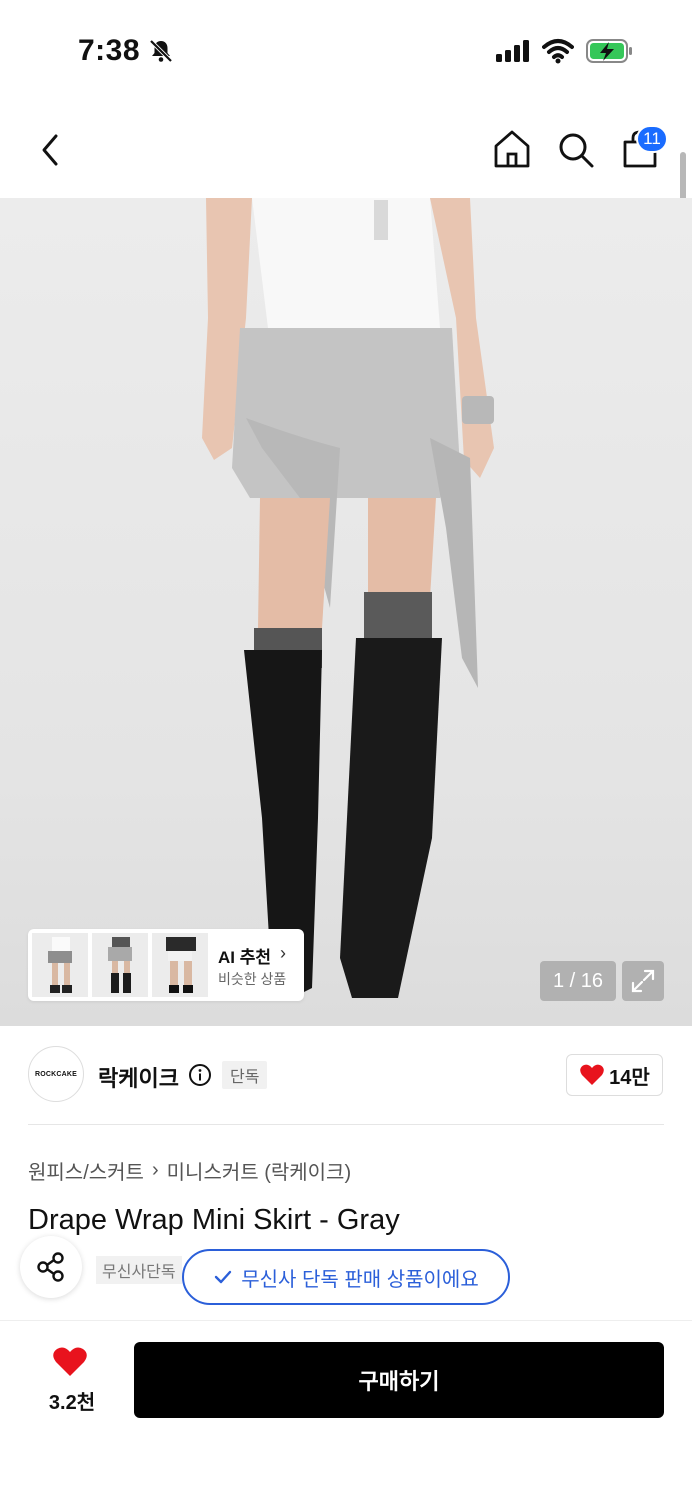 The height and width of the screenshot is (1500, 692). Describe the element at coordinates (512, 149) in the screenshot. I see `home-icon` at that location.